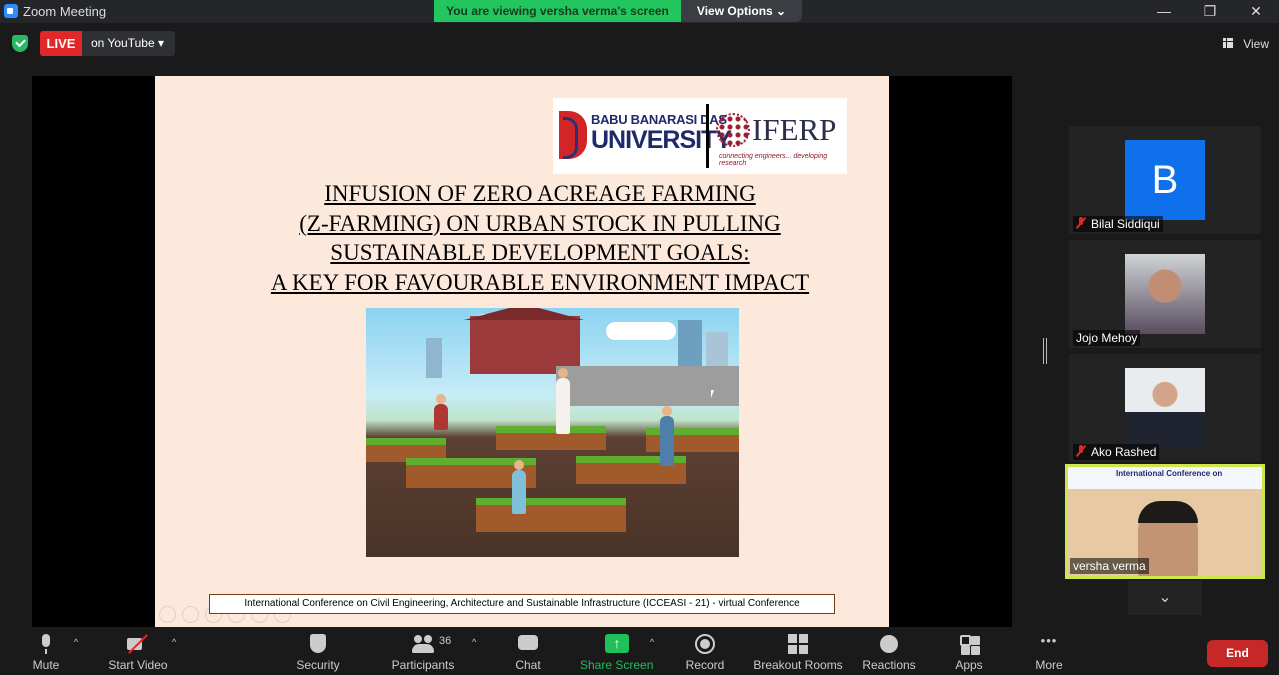 The height and width of the screenshot is (675, 1279). What do you see at coordinates (318, 665) in the screenshot?
I see `security-label: Security` at bounding box center [318, 665].